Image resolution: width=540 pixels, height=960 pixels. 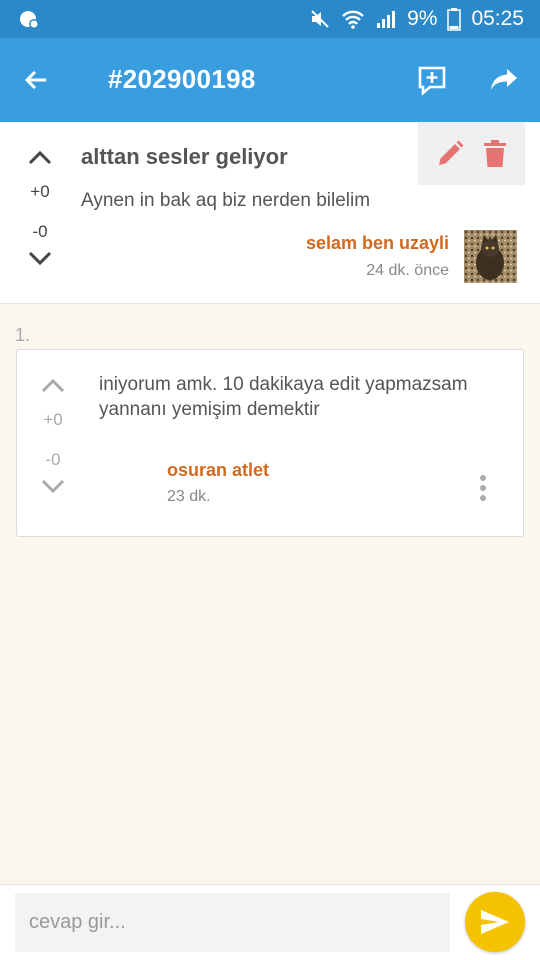 I want to click on comment-downvote-count: -0, so click(x=53, y=459).